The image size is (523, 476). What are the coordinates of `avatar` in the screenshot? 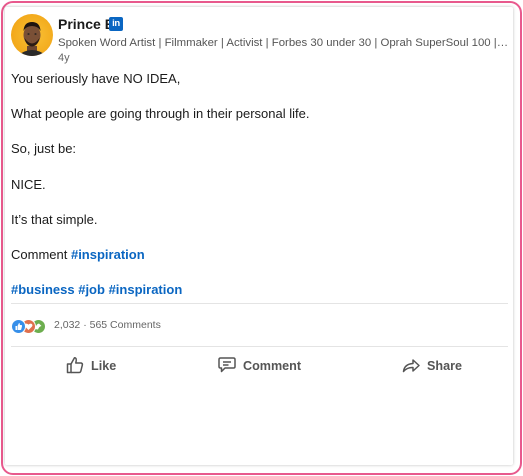 It's located at (32, 35).